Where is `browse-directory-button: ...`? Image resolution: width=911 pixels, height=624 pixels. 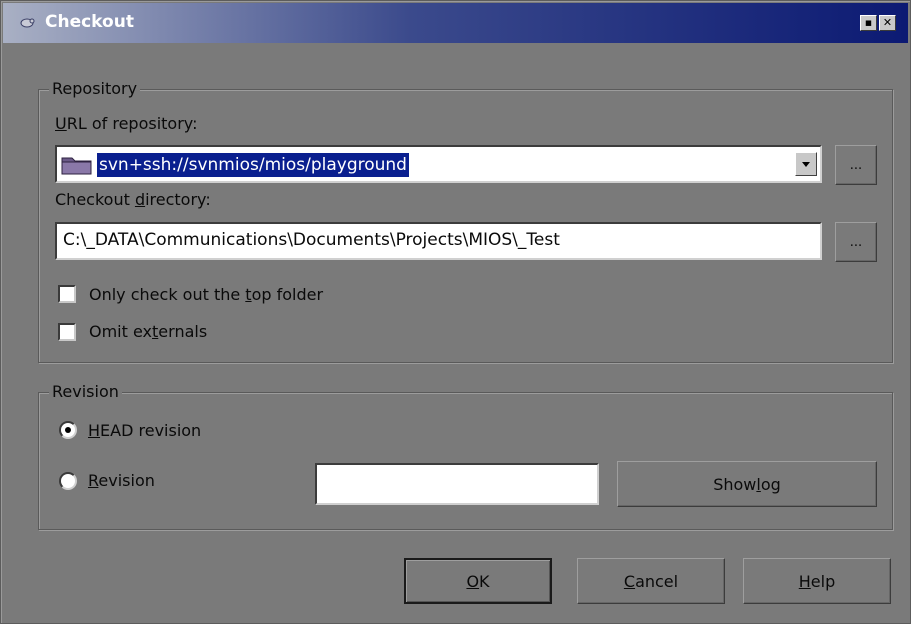
browse-directory-button: ... is located at coordinates (856, 242).